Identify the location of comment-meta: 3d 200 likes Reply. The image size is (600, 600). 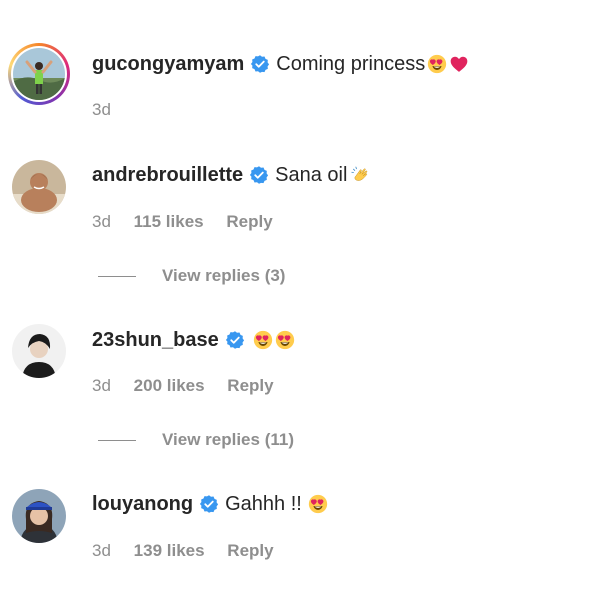
(192, 386).